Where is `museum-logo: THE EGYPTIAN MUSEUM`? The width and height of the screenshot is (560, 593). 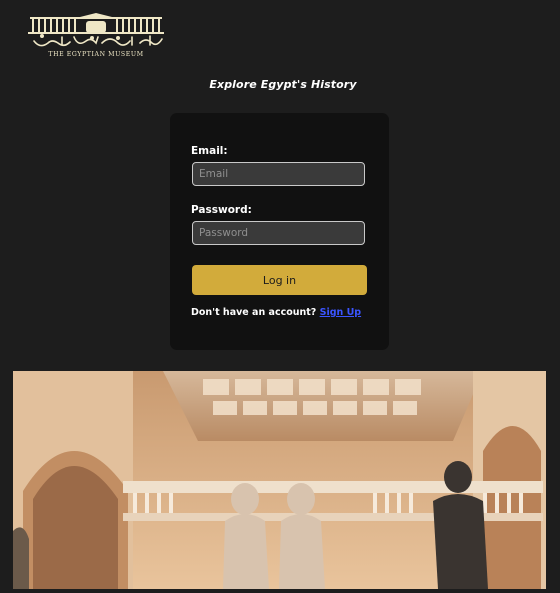 museum-logo: THE EGYPTIAN MUSEUM is located at coordinates (96, 35).